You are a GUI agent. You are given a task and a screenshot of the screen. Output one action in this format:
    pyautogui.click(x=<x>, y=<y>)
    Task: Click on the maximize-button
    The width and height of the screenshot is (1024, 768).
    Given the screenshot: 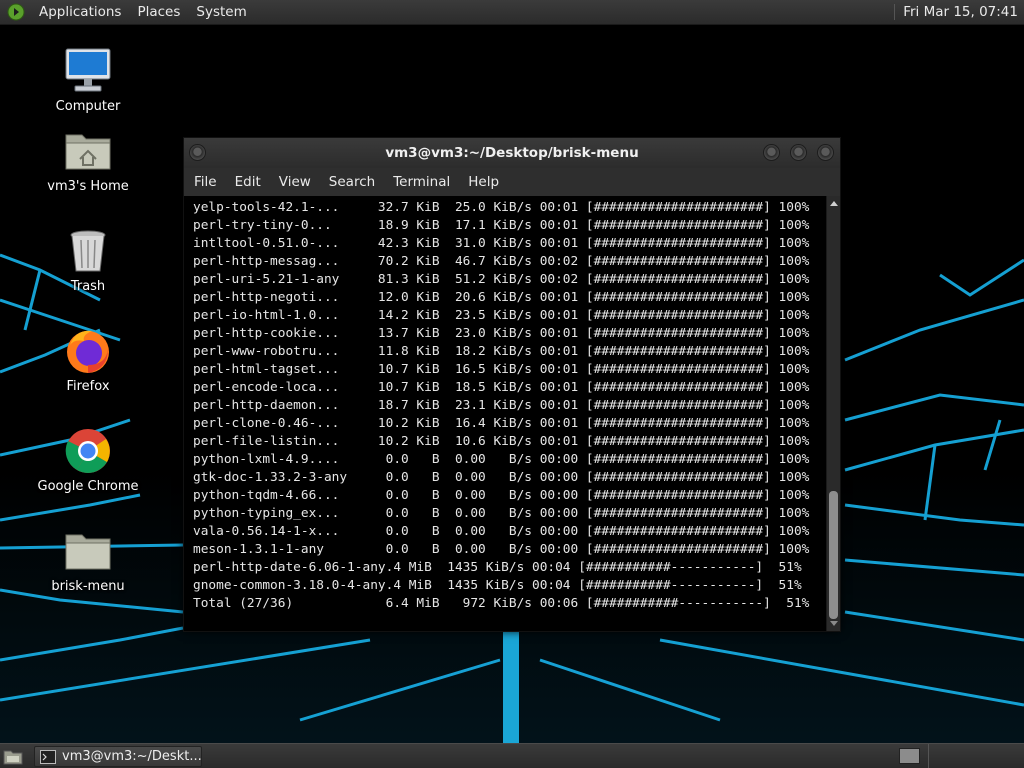 What is the action you would take?
    pyautogui.click(x=798, y=152)
    